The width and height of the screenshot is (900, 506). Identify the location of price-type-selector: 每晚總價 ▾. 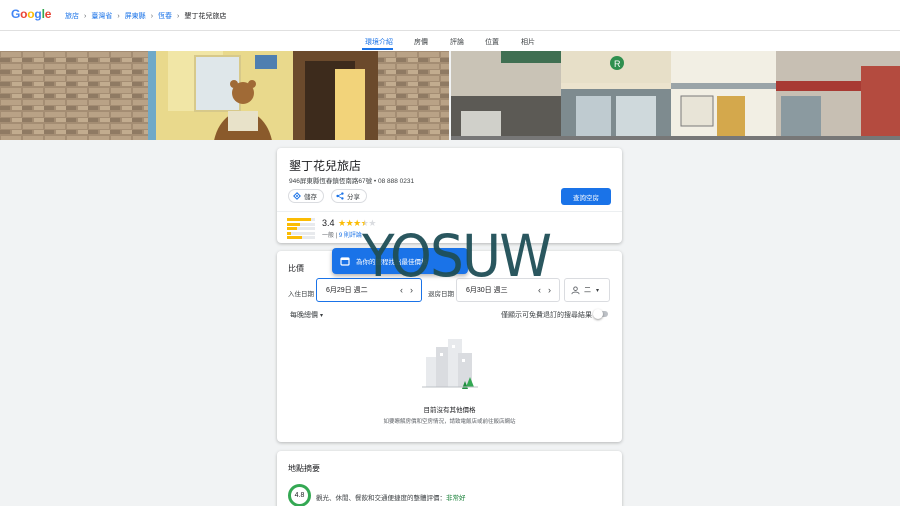
(306, 315).